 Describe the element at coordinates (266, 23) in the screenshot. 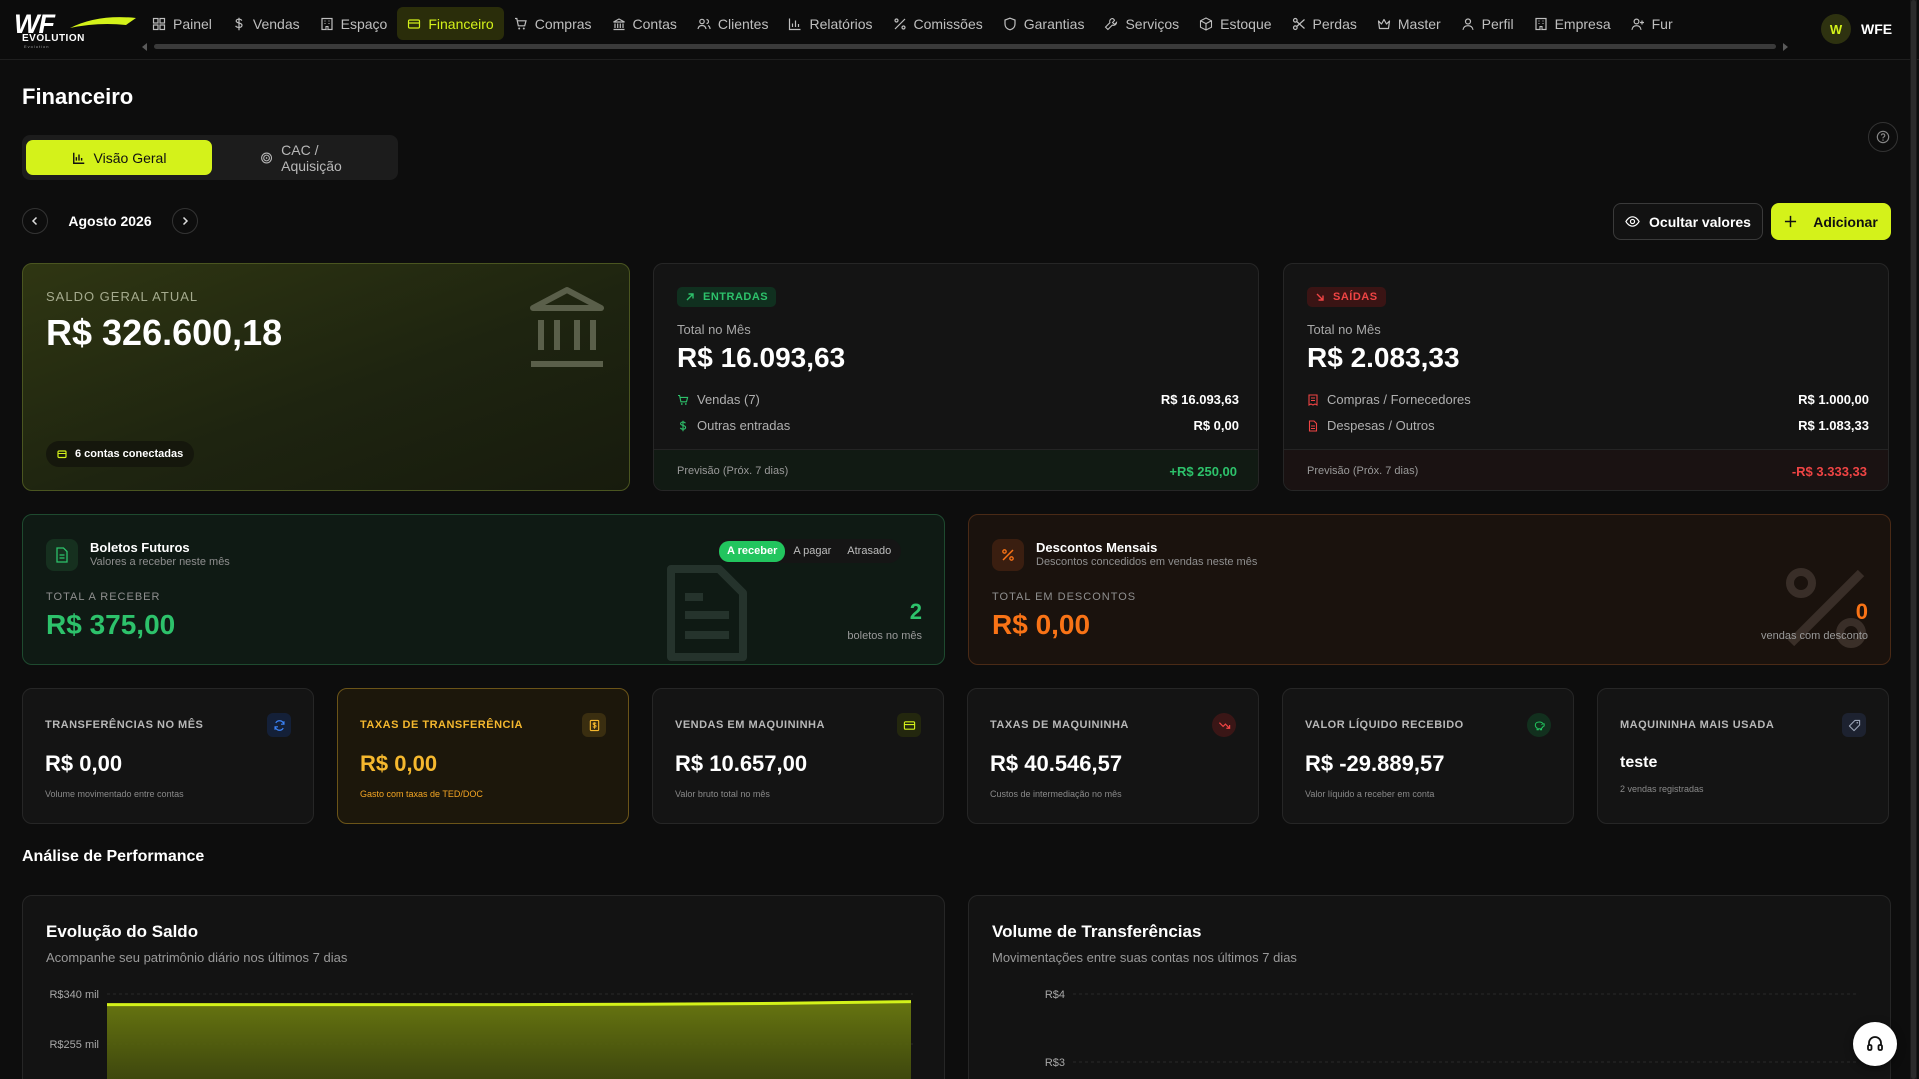

I see `nav-item-vendas: Vendas` at that location.